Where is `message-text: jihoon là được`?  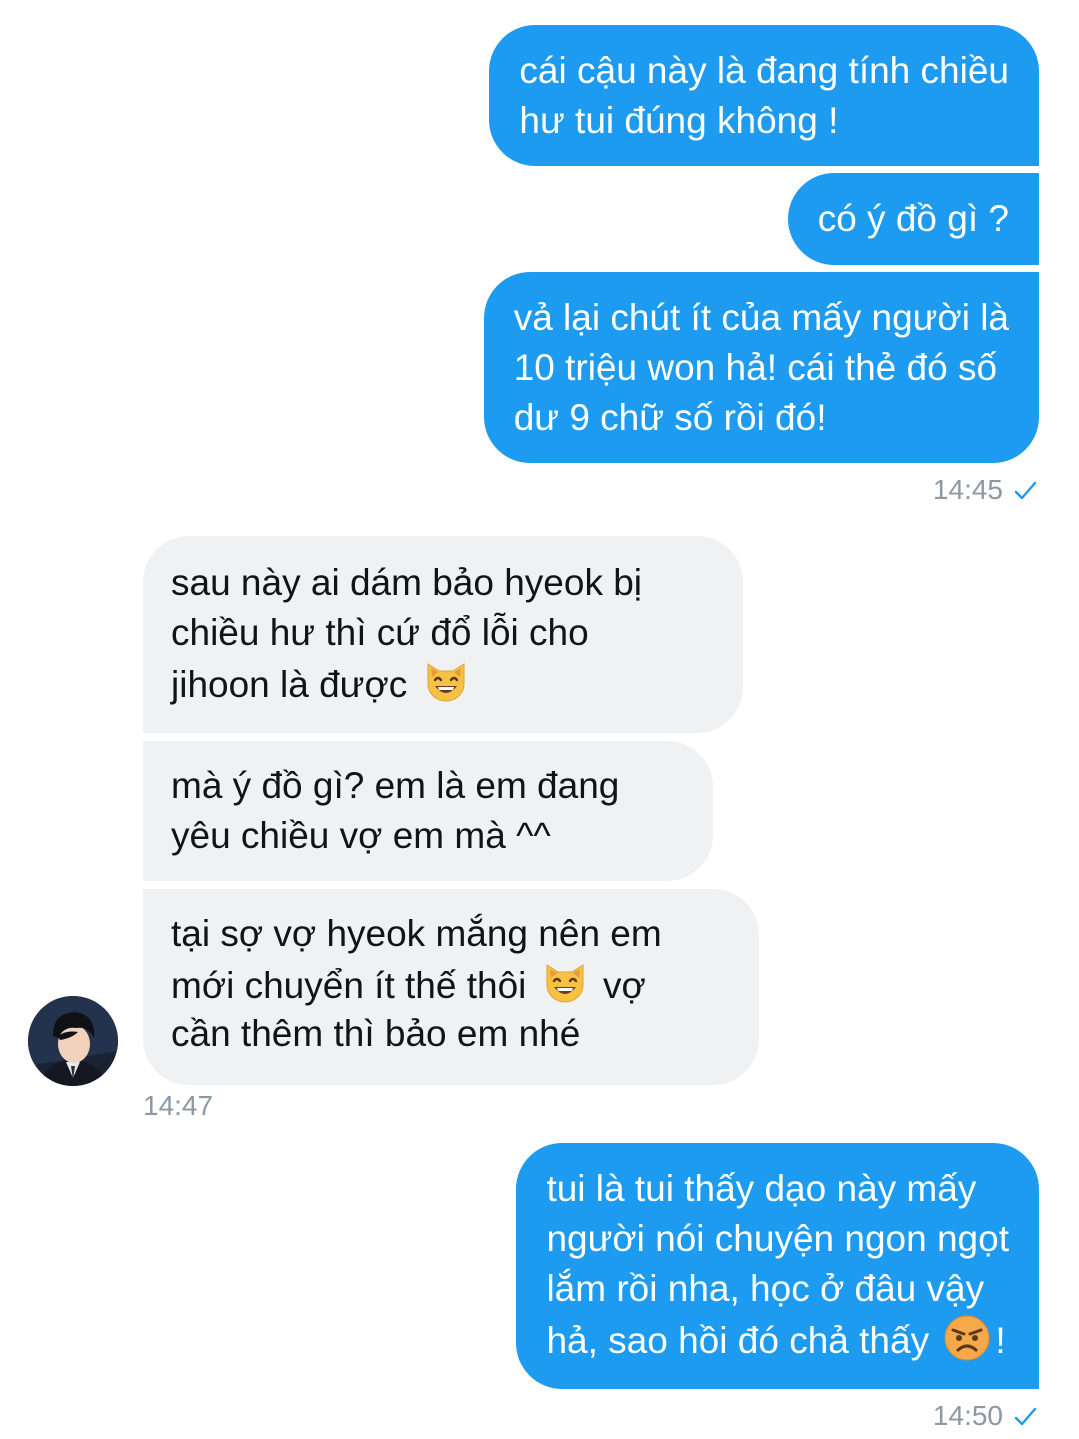 message-text: jihoon là được is located at coordinates (289, 684).